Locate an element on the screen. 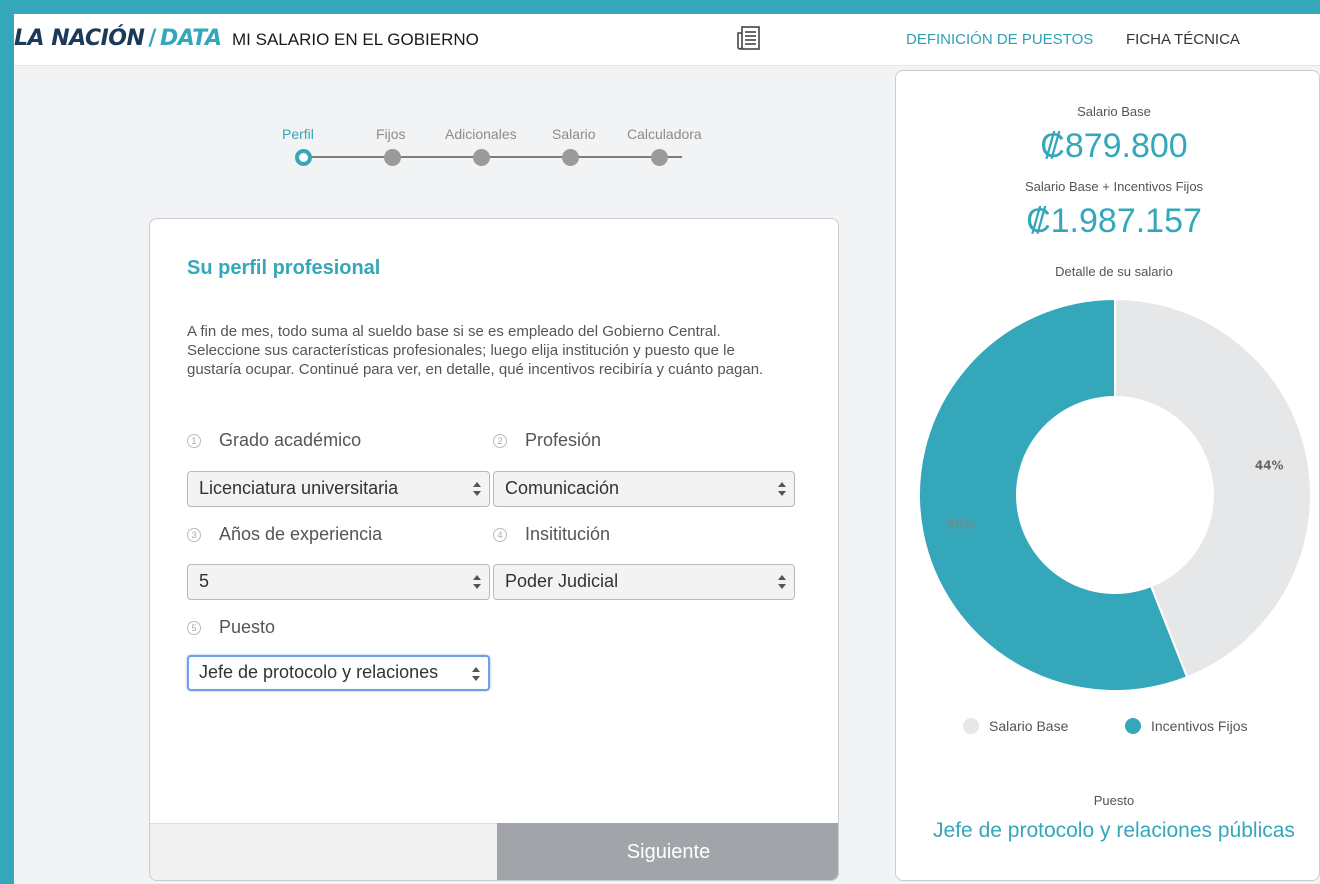 The image size is (1320, 884). app-title: MI SALARIO EN EL GOBIERNO is located at coordinates (355, 39).